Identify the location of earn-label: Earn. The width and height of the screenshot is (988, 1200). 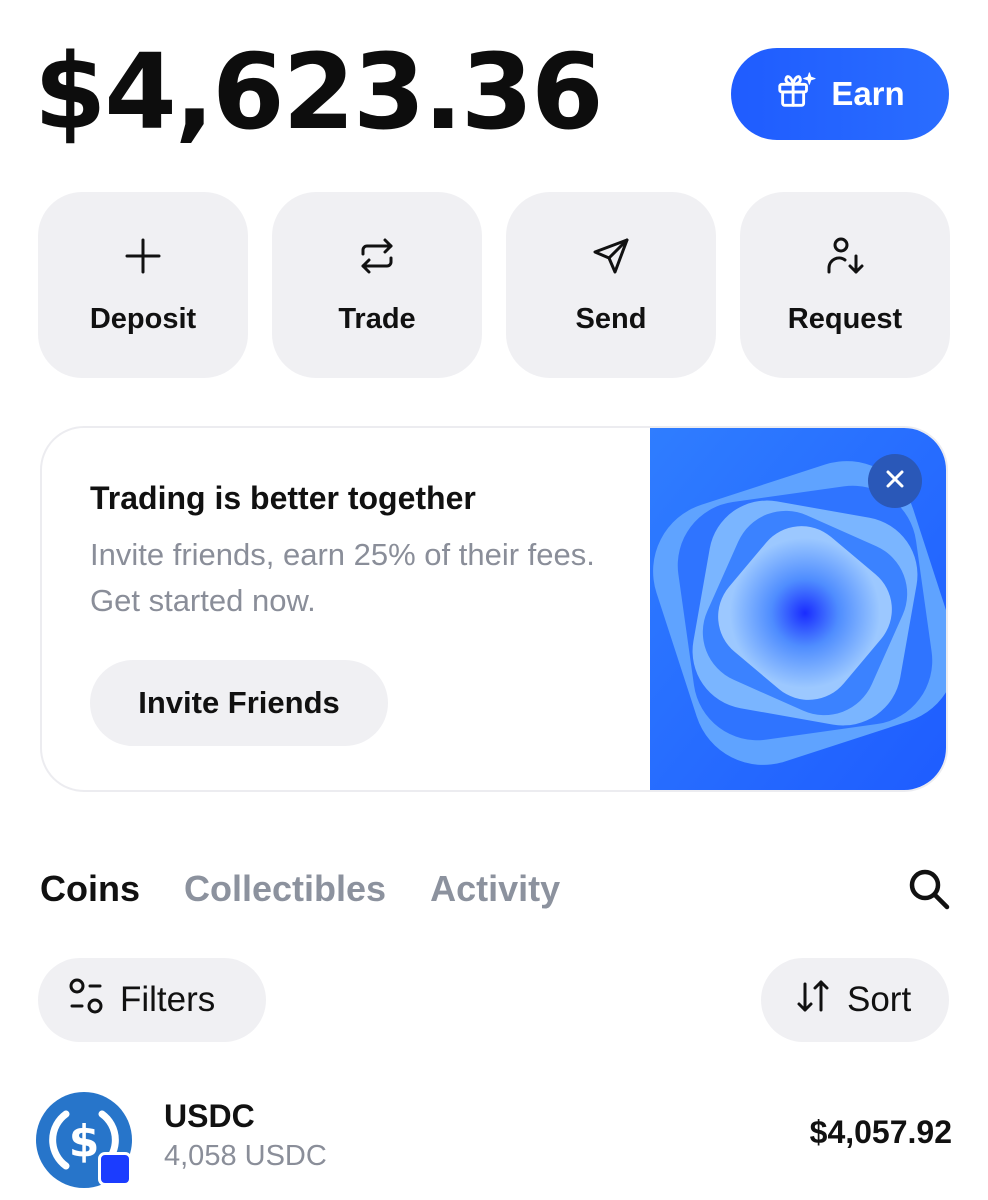
(868, 93).